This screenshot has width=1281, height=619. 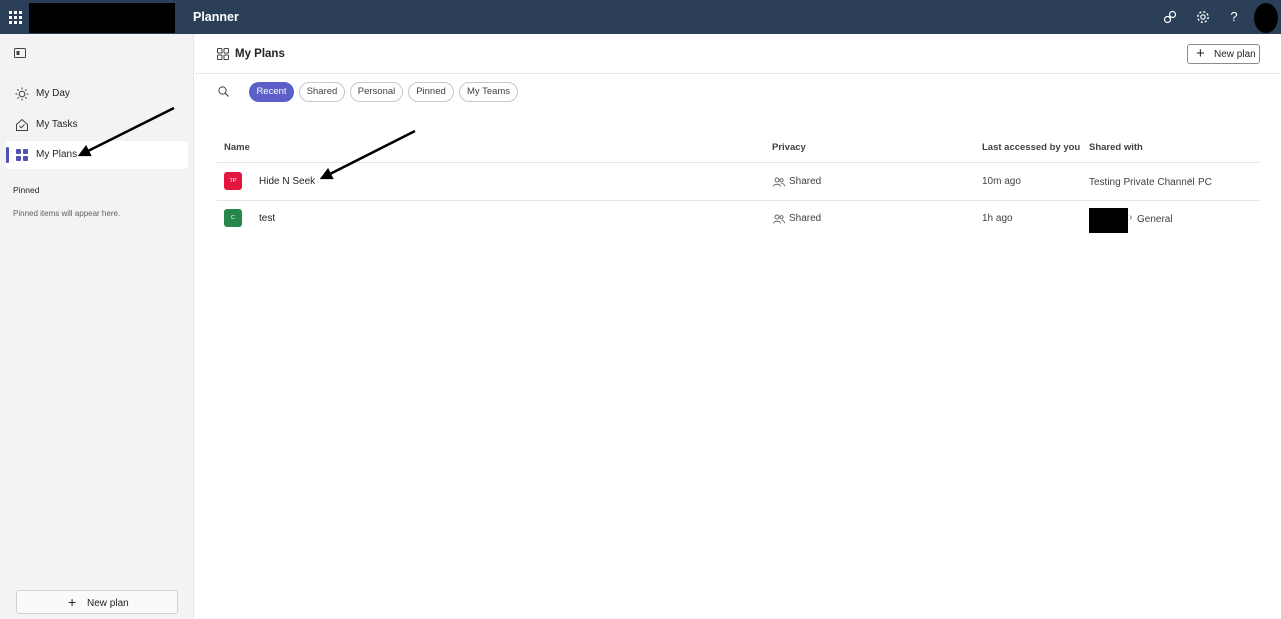 I want to click on plan-badge: TP, so click(x=233, y=181).